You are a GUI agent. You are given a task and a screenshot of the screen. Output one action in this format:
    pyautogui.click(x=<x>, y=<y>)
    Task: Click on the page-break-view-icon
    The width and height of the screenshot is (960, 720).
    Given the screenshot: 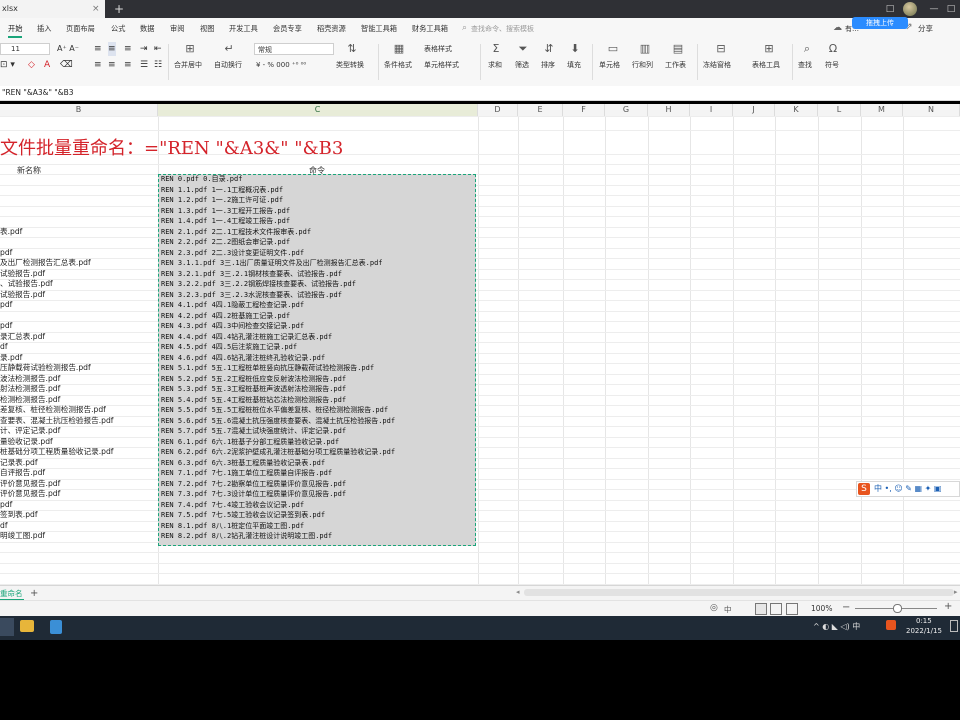 What is the action you would take?
    pyautogui.click(x=792, y=609)
    